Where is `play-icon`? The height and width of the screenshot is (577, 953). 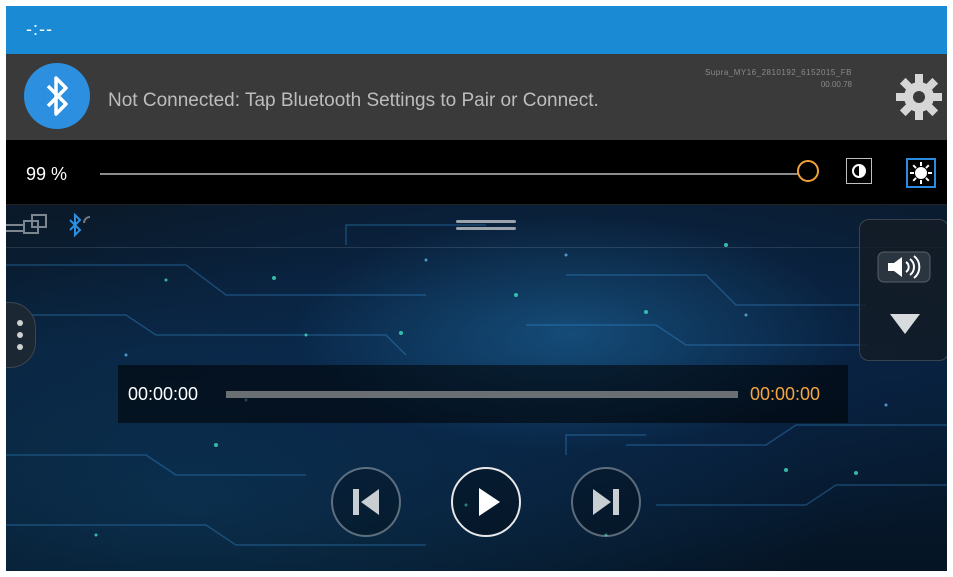 play-icon is located at coordinates (489, 502).